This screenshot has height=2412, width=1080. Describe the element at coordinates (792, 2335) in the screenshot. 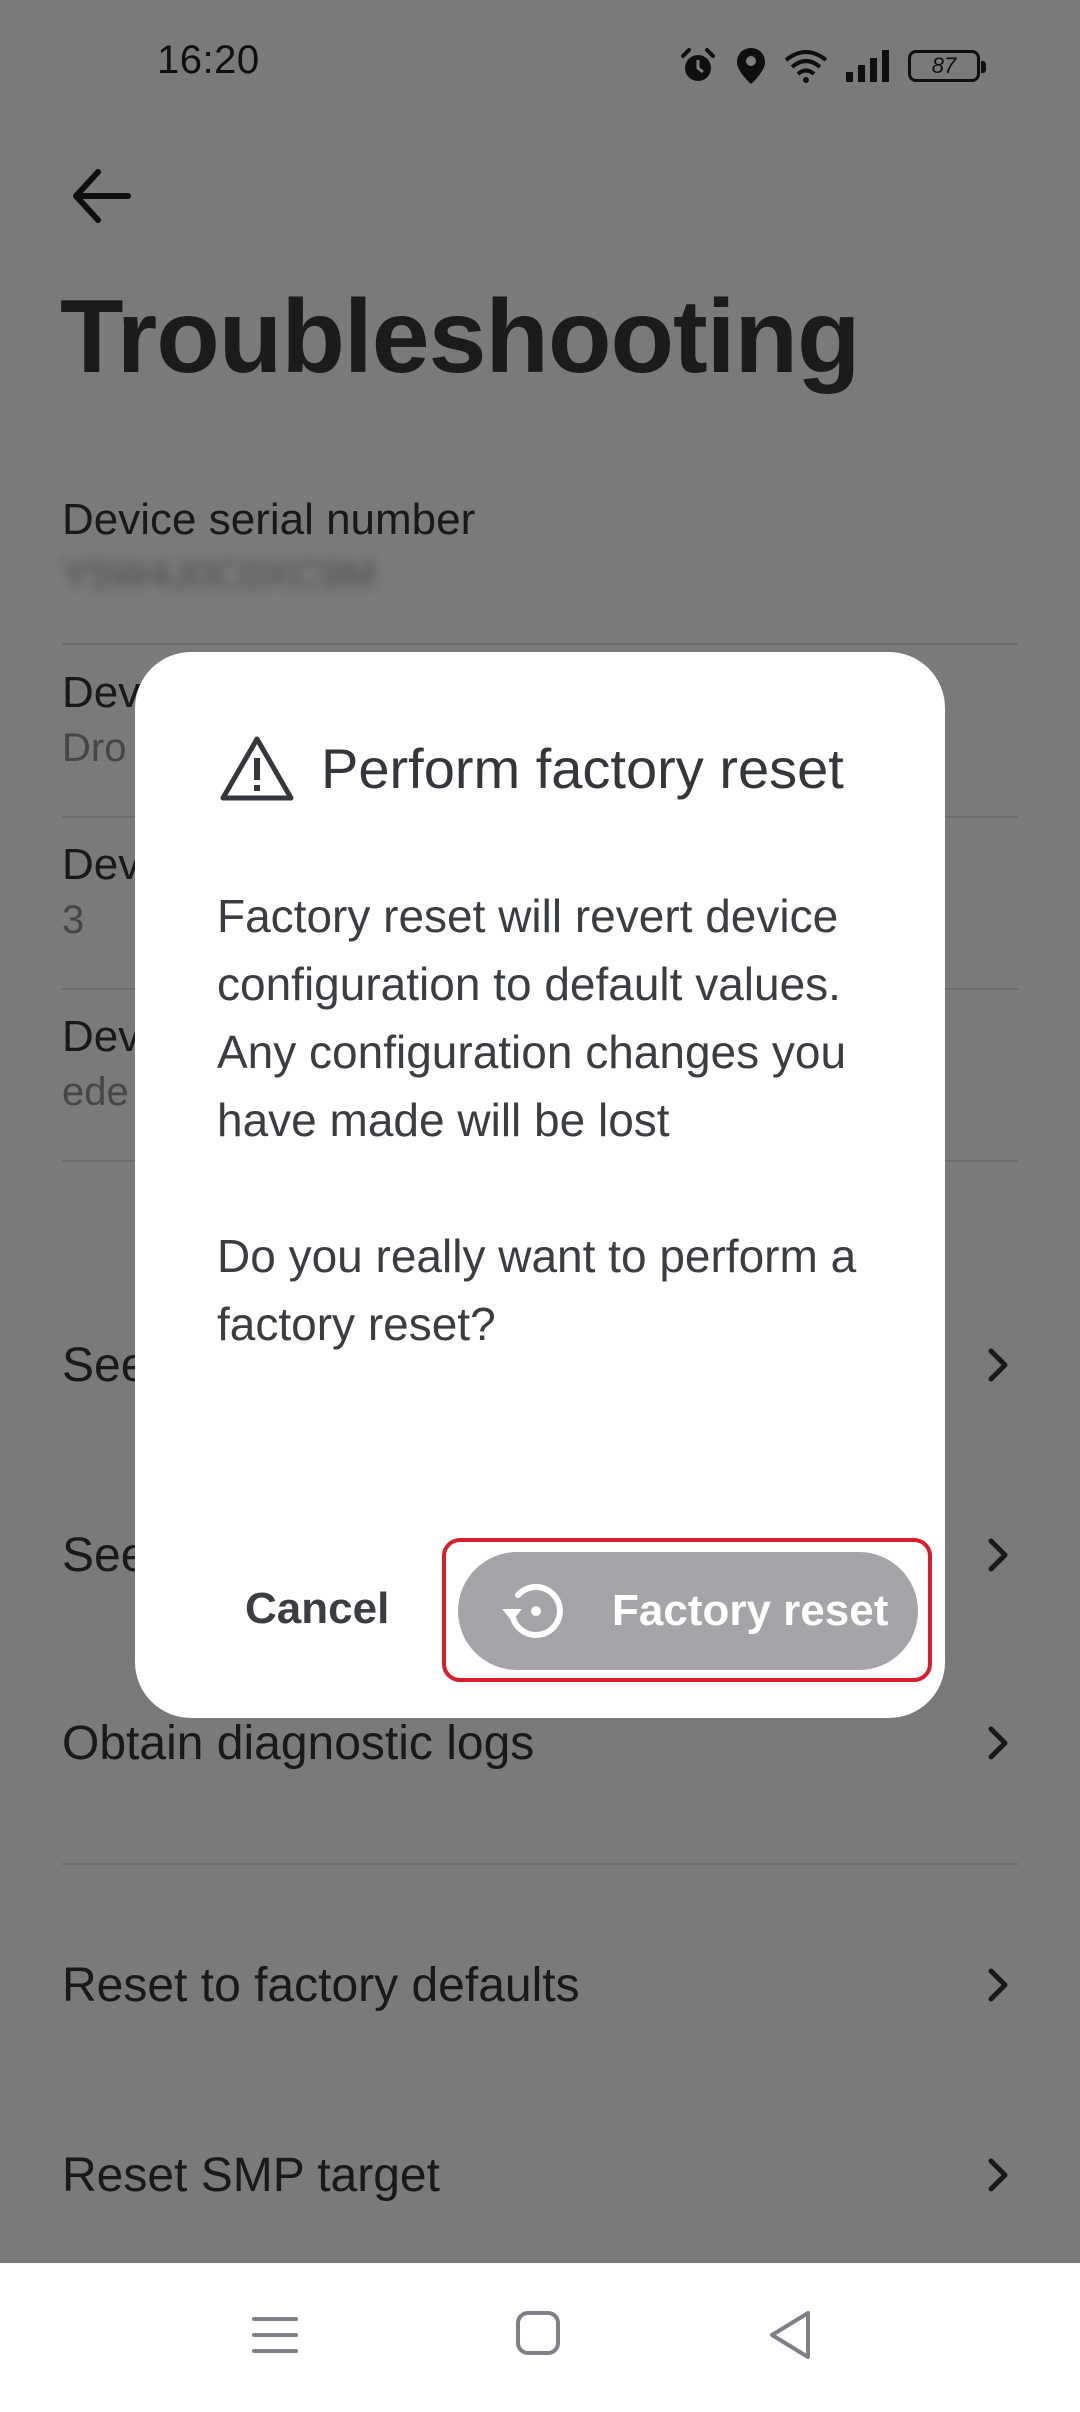

I see `back-triangle-icon` at that location.